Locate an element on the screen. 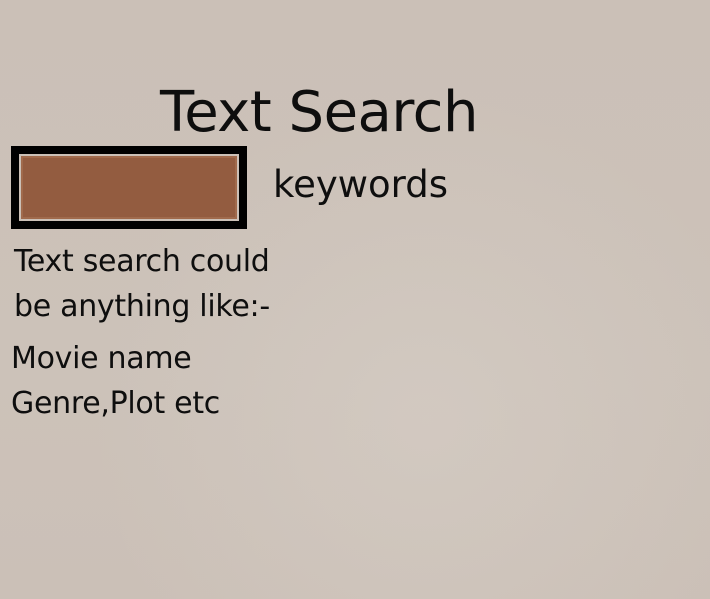 The width and height of the screenshot is (710, 599). keyword-search-field-frame is located at coordinates (129, 187).